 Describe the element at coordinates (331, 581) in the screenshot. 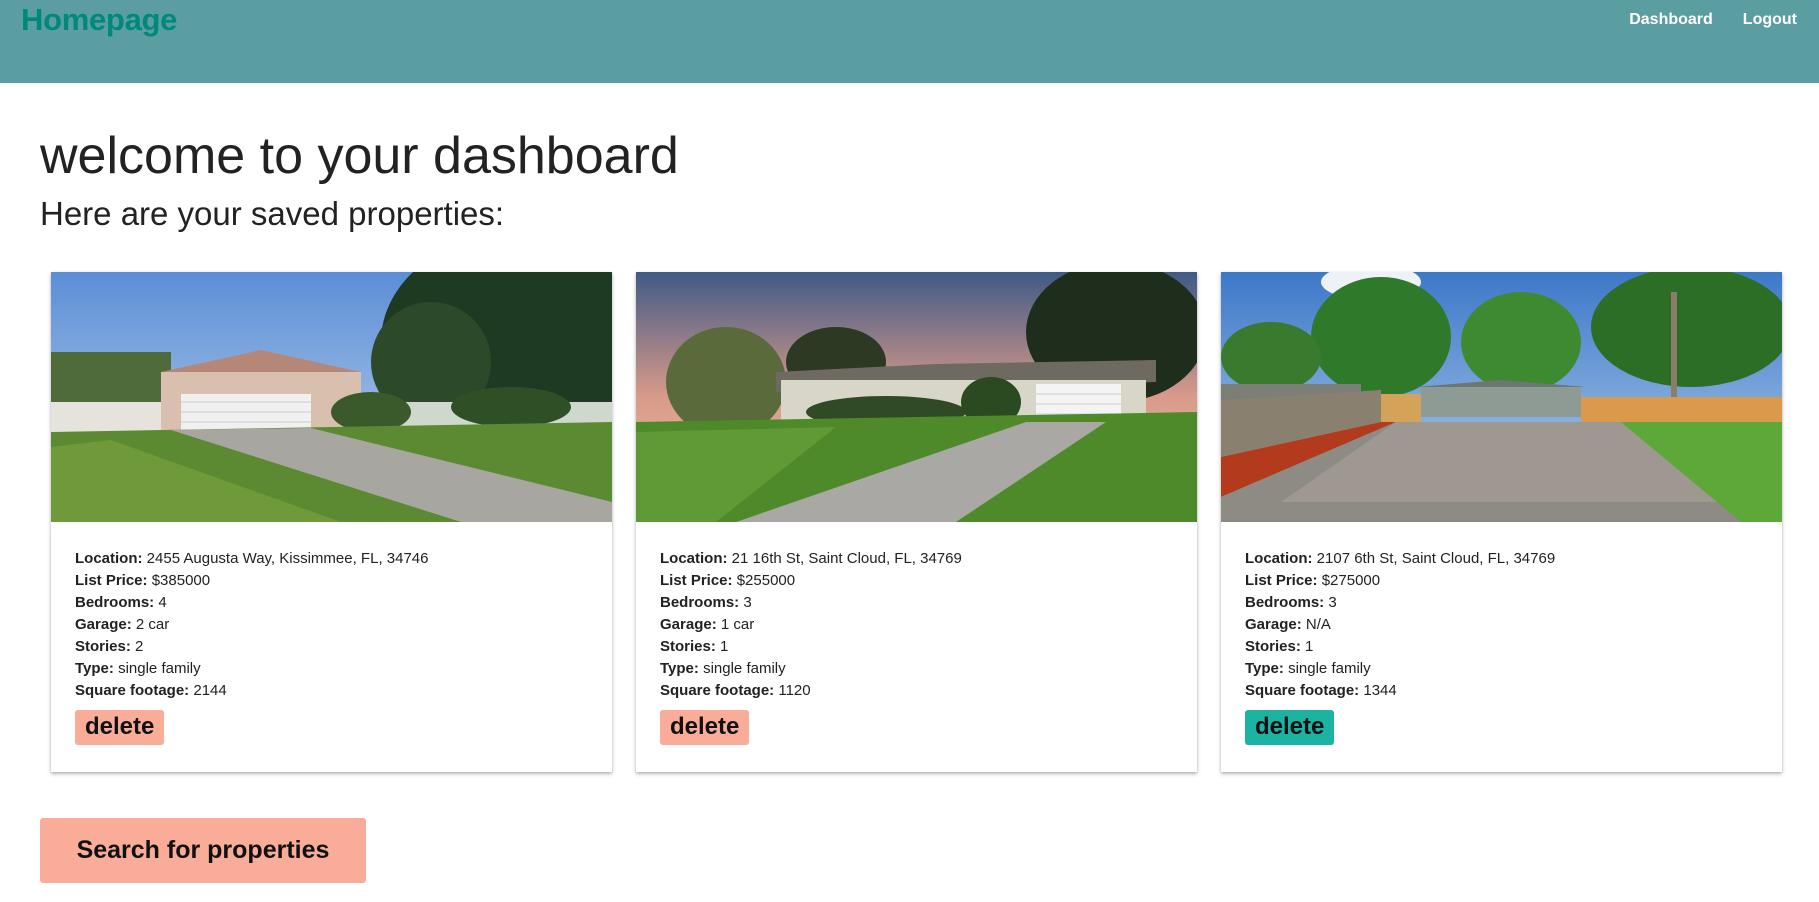

I see `price-row: List Price: $385000` at that location.